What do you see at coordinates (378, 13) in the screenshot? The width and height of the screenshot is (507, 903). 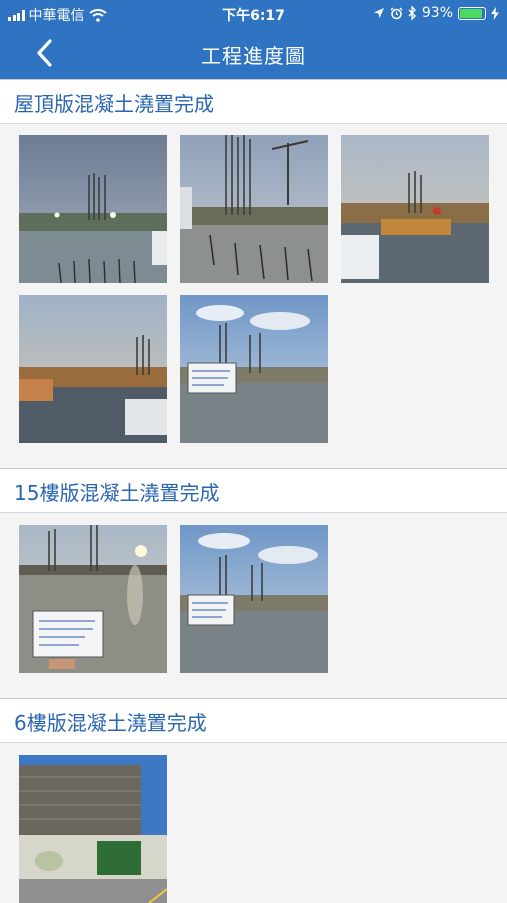 I see `location-arrow-icon` at bounding box center [378, 13].